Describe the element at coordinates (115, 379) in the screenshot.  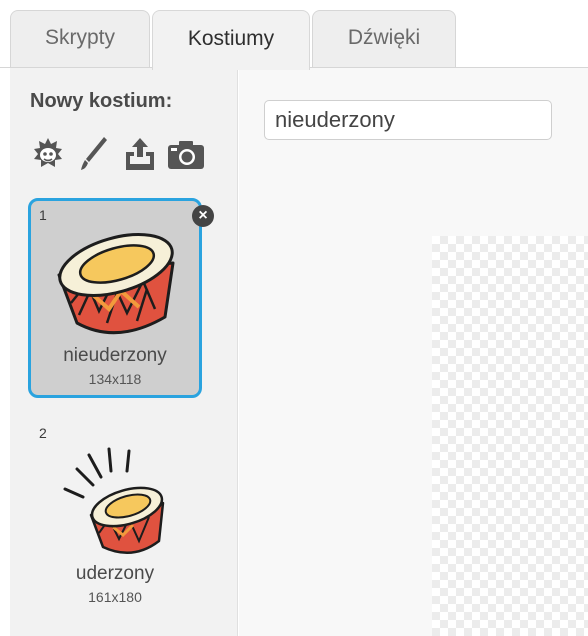
I see `costume-size: 134x118` at that location.